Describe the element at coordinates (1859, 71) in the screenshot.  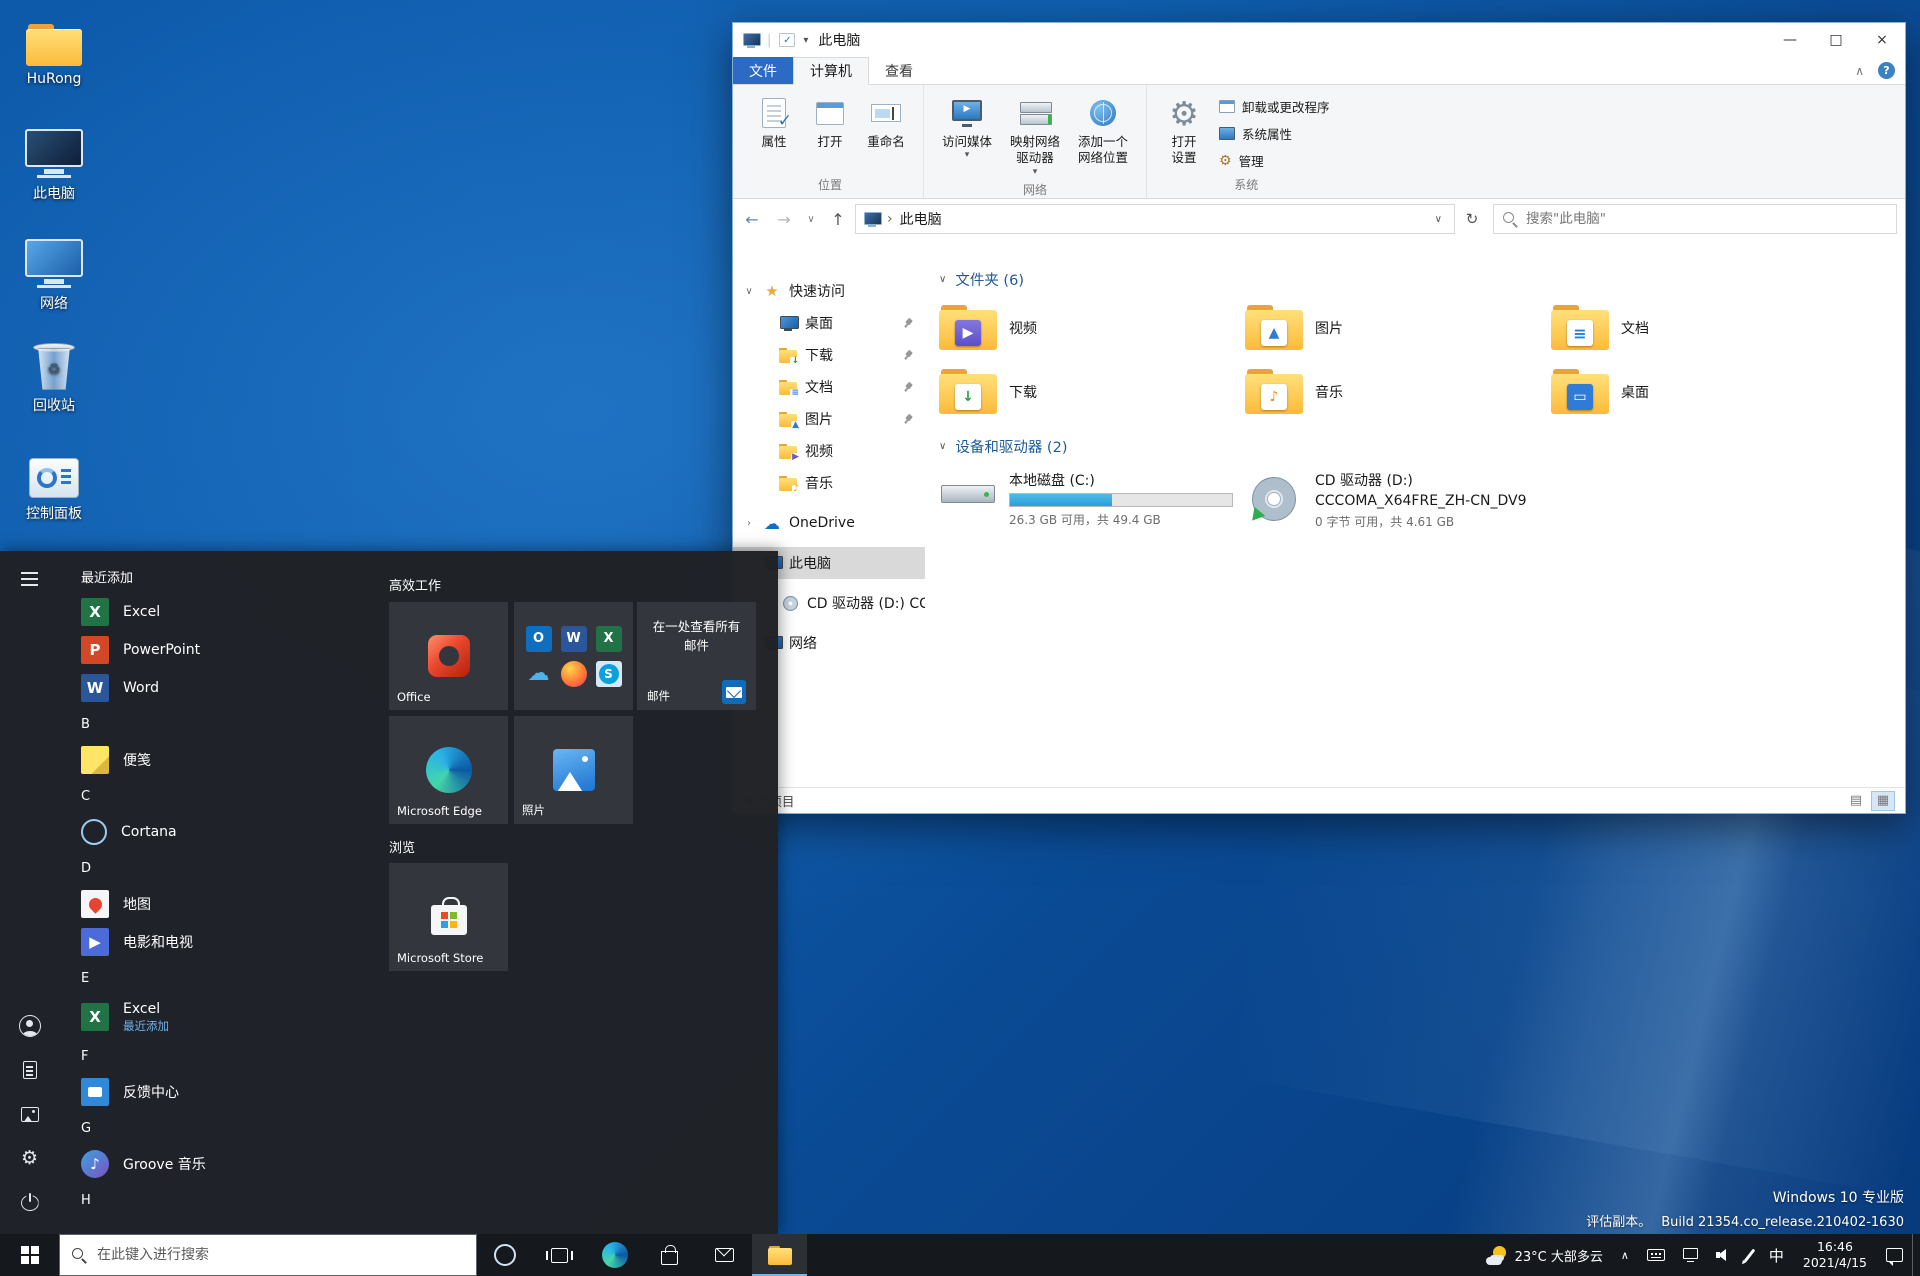
I see `collapse-ribbon-icon: ∧` at that location.